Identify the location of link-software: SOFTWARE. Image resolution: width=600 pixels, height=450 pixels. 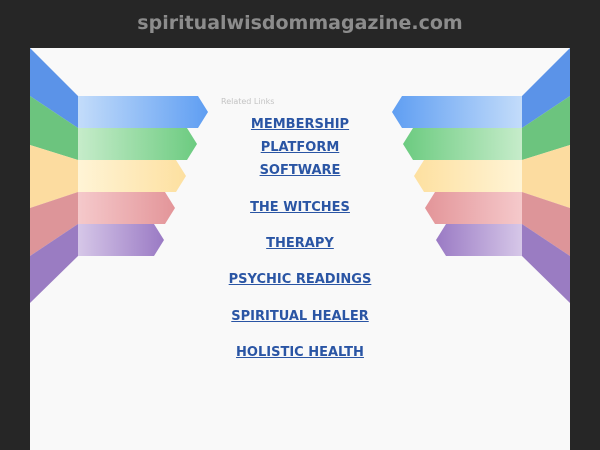
(300, 170).